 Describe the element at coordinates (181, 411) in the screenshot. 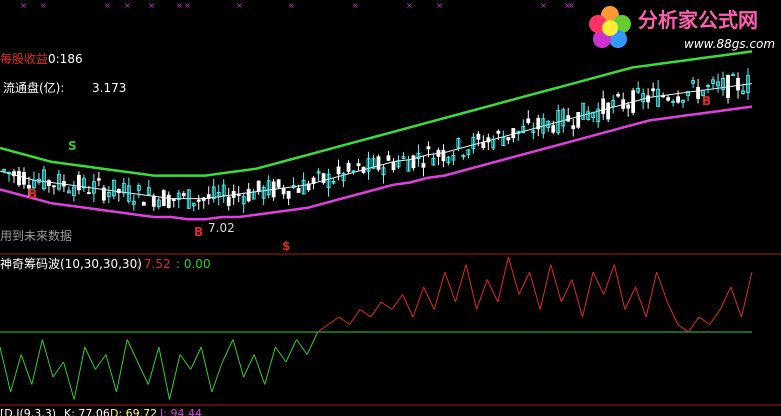

I see `kdj-j: J: 94.44` at that location.